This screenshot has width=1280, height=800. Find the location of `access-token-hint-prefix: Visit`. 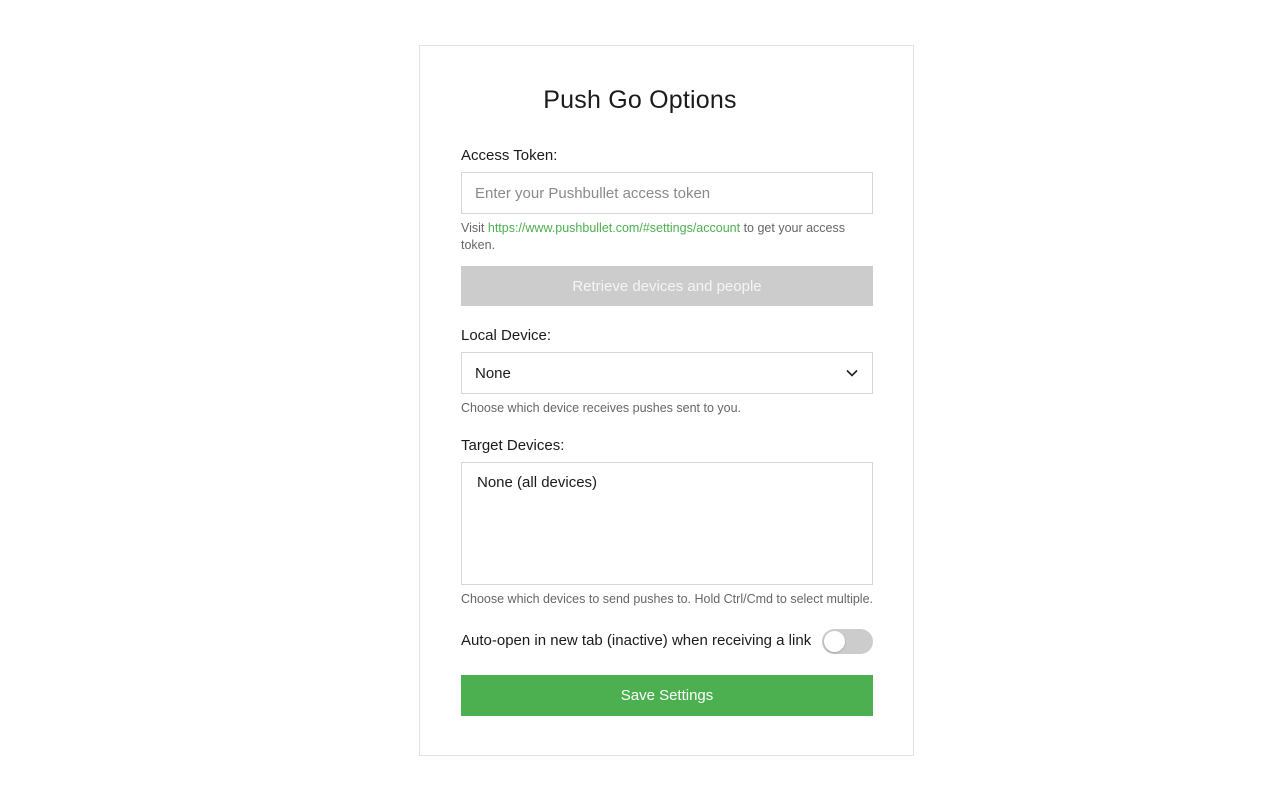

access-token-hint-prefix: Visit is located at coordinates (474, 228).